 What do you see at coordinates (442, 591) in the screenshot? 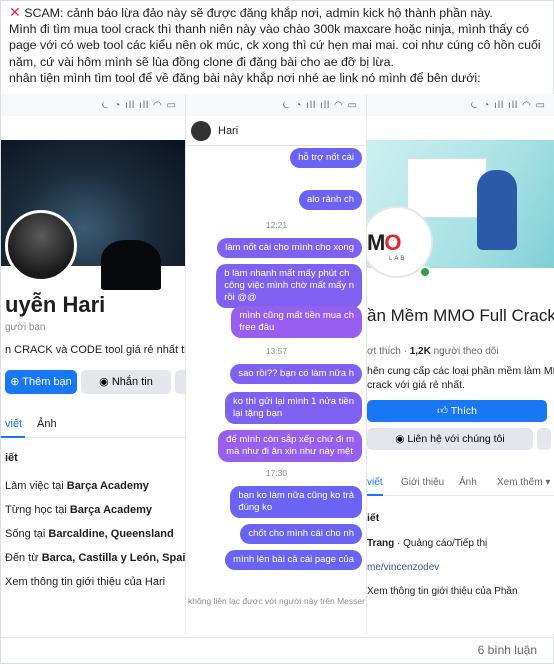
I see `see-more-link: Xem thông tin giới thiệu của Phần` at bounding box center [442, 591].